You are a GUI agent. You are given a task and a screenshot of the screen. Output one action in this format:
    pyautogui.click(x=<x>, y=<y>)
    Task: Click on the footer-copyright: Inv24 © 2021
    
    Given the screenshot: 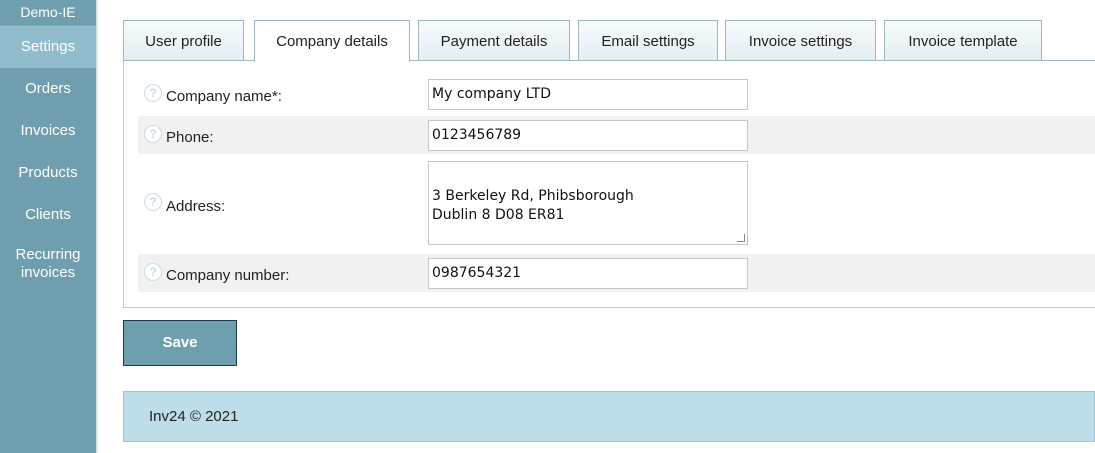 What is the action you would take?
    pyautogui.click(x=194, y=416)
    